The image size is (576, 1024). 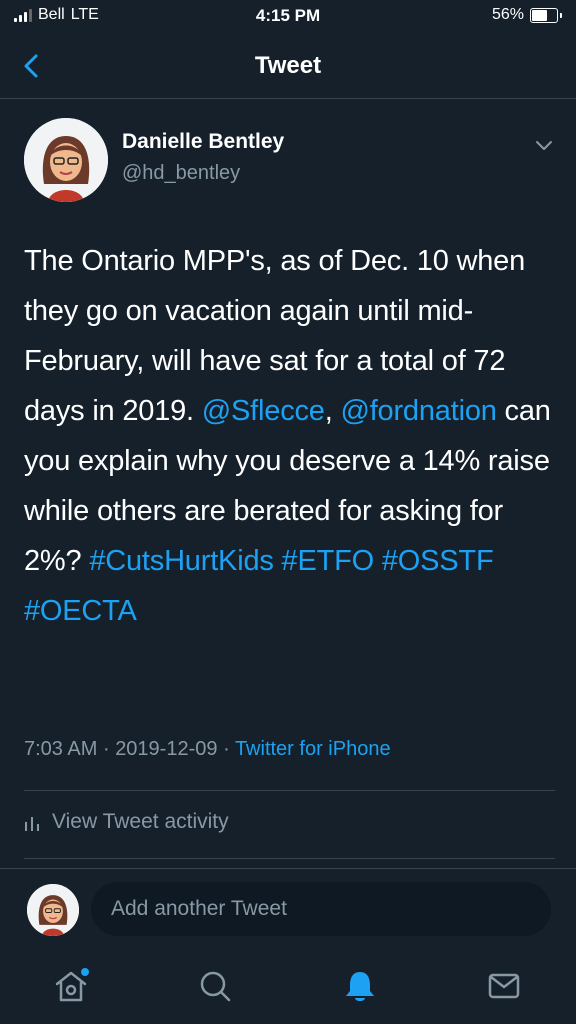 I want to click on status-time: 4:15 PM, so click(x=288, y=15).